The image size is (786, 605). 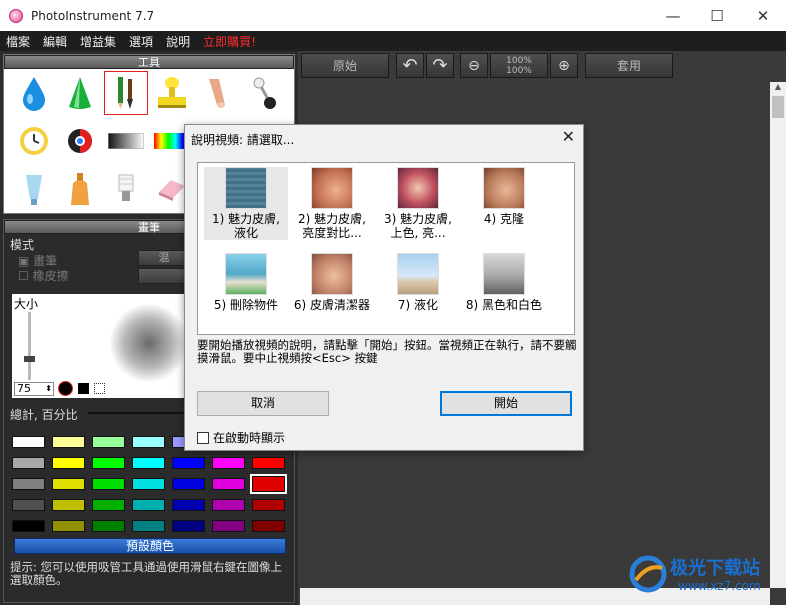 I want to click on size-input: 75 ⬍, so click(x=34, y=389).